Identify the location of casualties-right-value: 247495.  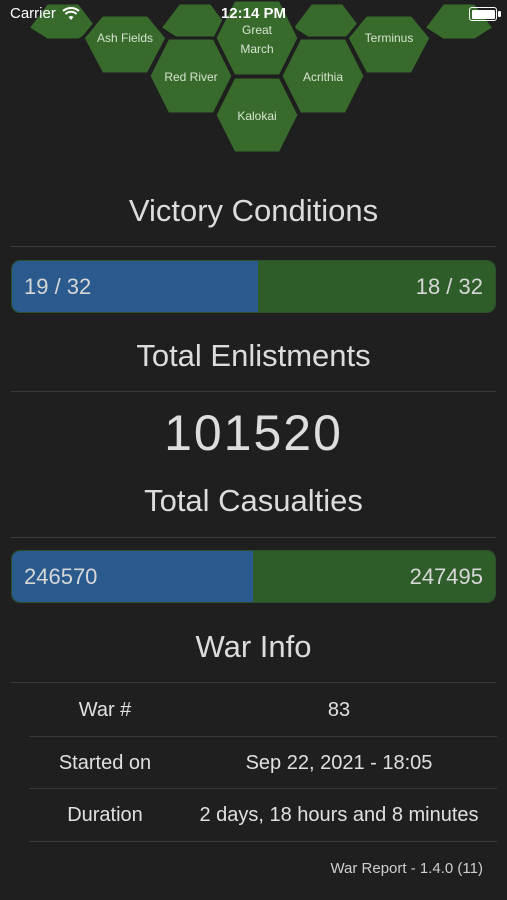
(446, 576).